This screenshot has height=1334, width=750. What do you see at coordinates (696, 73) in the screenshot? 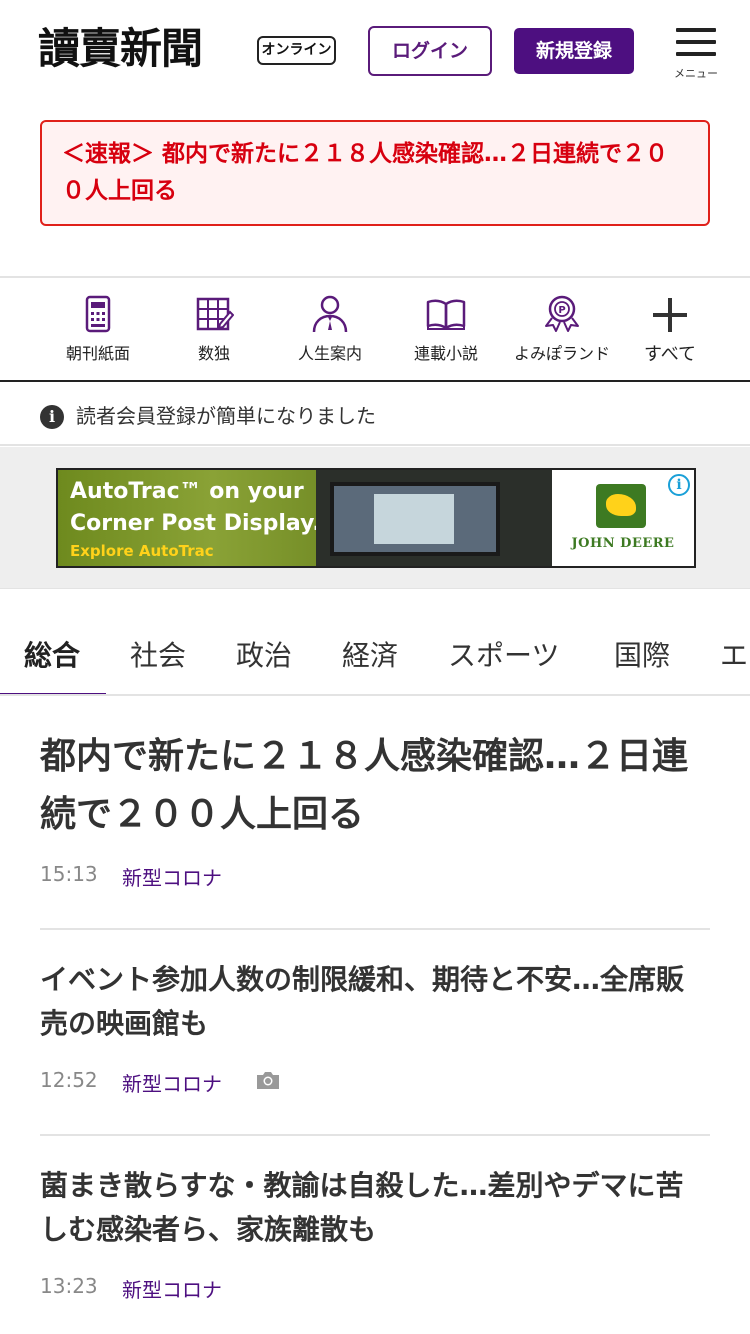
I see `menu-label: メニュー` at bounding box center [696, 73].